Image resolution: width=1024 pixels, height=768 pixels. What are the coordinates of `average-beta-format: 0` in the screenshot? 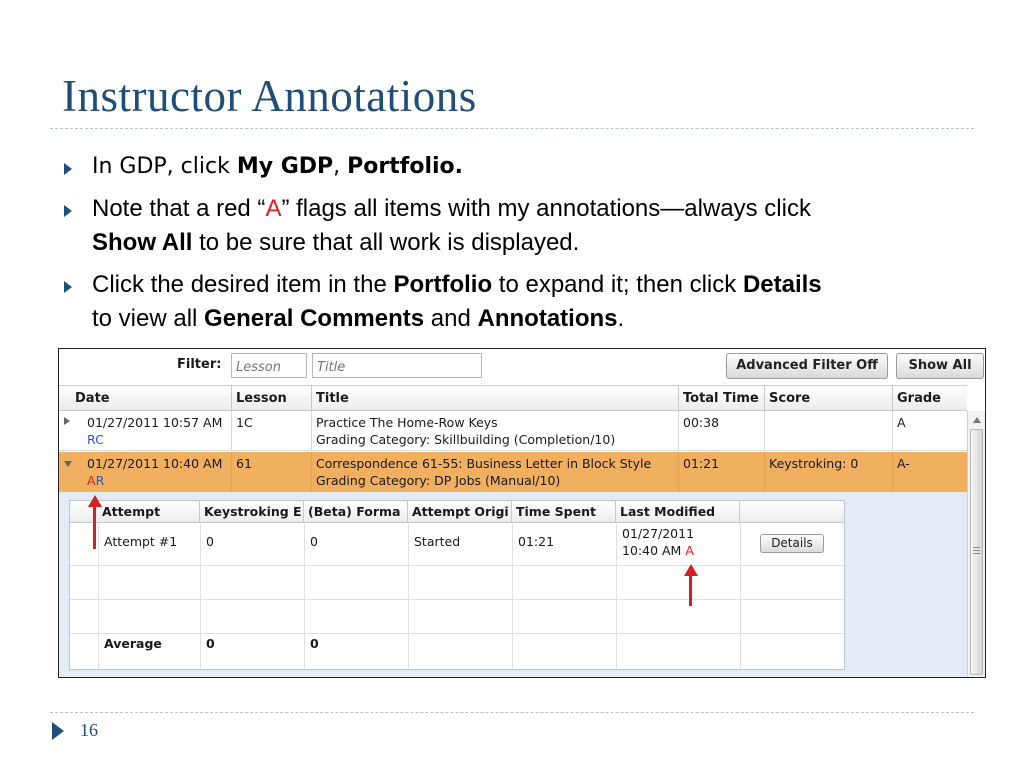 It's located at (314, 643).